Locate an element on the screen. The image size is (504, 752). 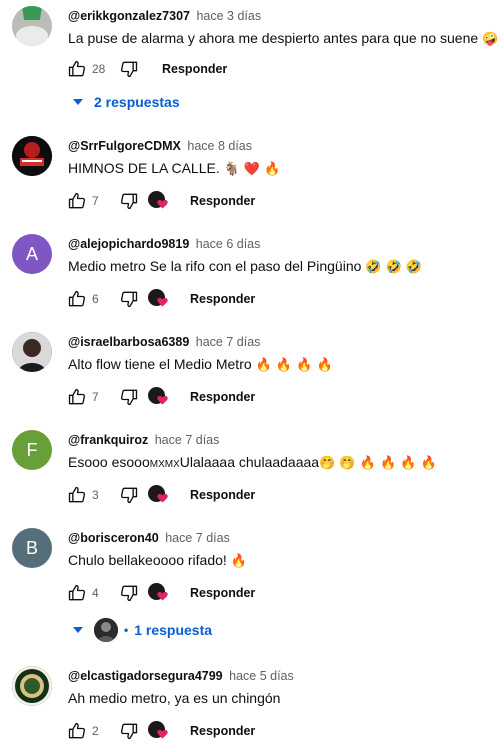
replies-label: 1 respuesta is located at coordinates (173, 630).